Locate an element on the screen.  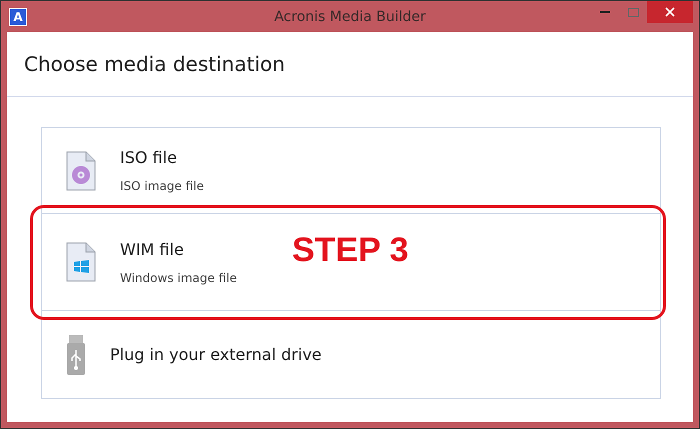
close-button is located at coordinates (670, 12).